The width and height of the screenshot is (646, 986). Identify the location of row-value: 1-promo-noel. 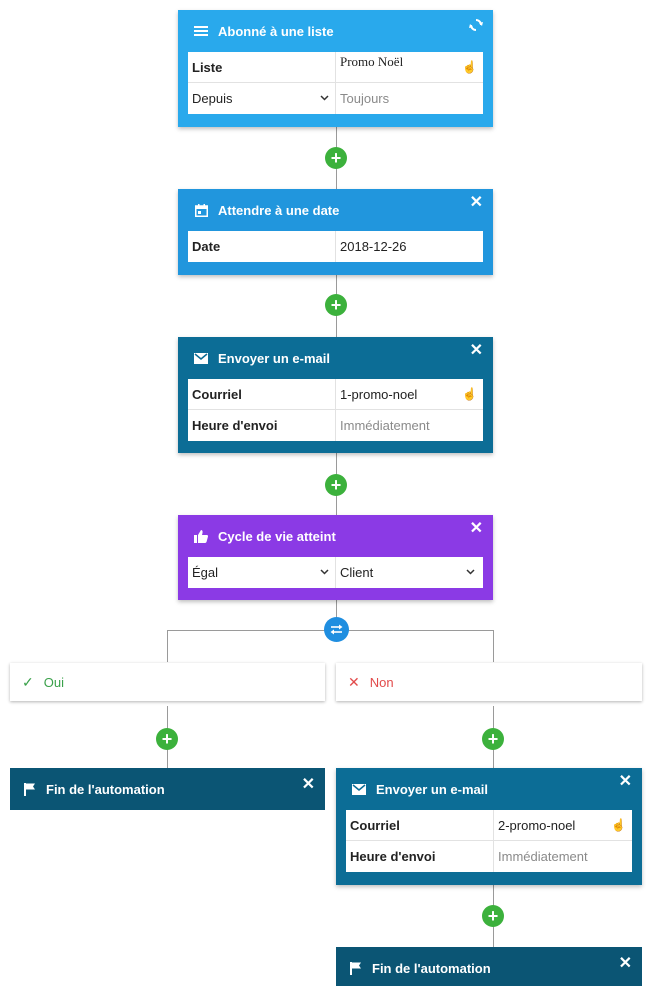
(379, 394).